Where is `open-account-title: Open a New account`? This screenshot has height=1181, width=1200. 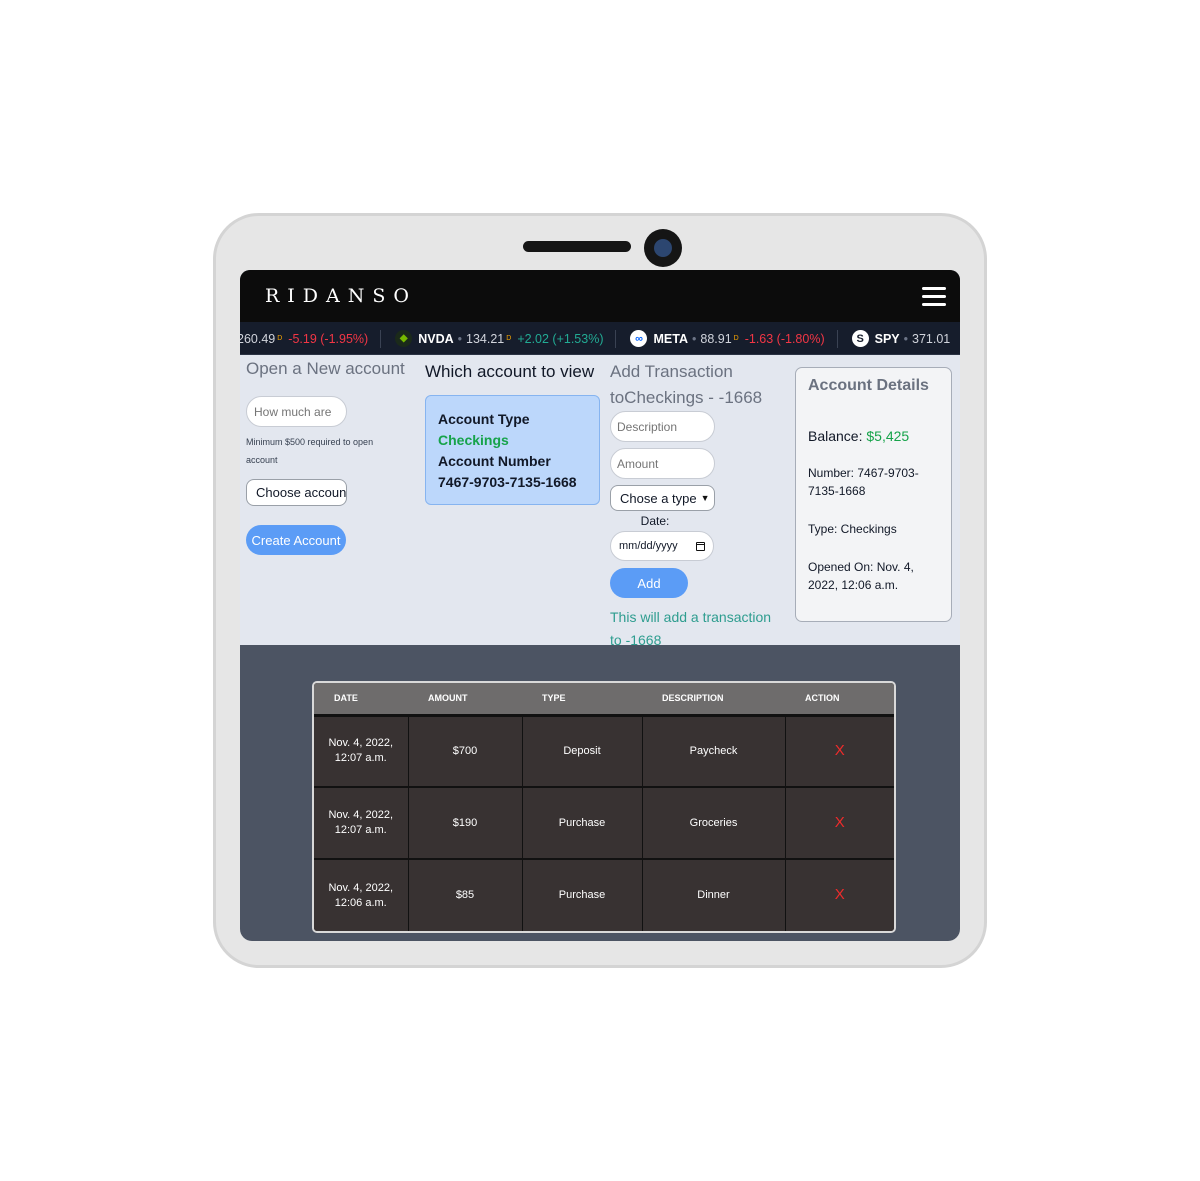
open-account-title: Open a New account is located at coordinates (325, 368).